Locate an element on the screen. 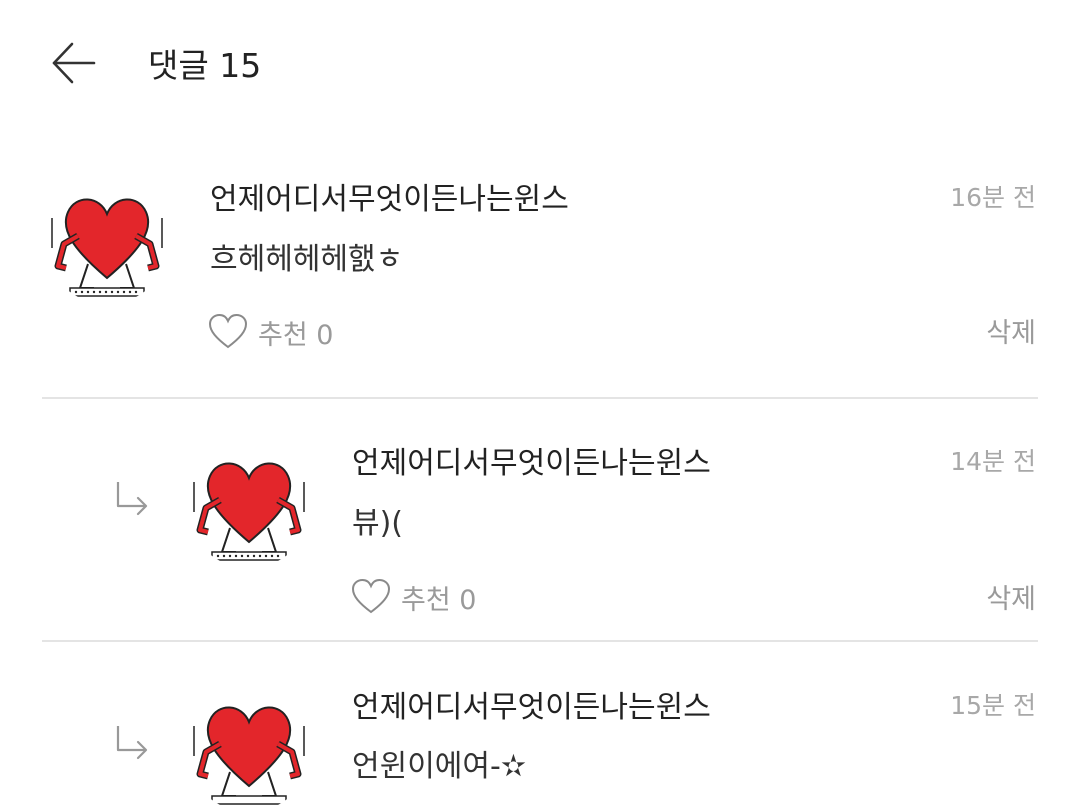  comment-time: 16분 전 is located at coordinates (993, 197).